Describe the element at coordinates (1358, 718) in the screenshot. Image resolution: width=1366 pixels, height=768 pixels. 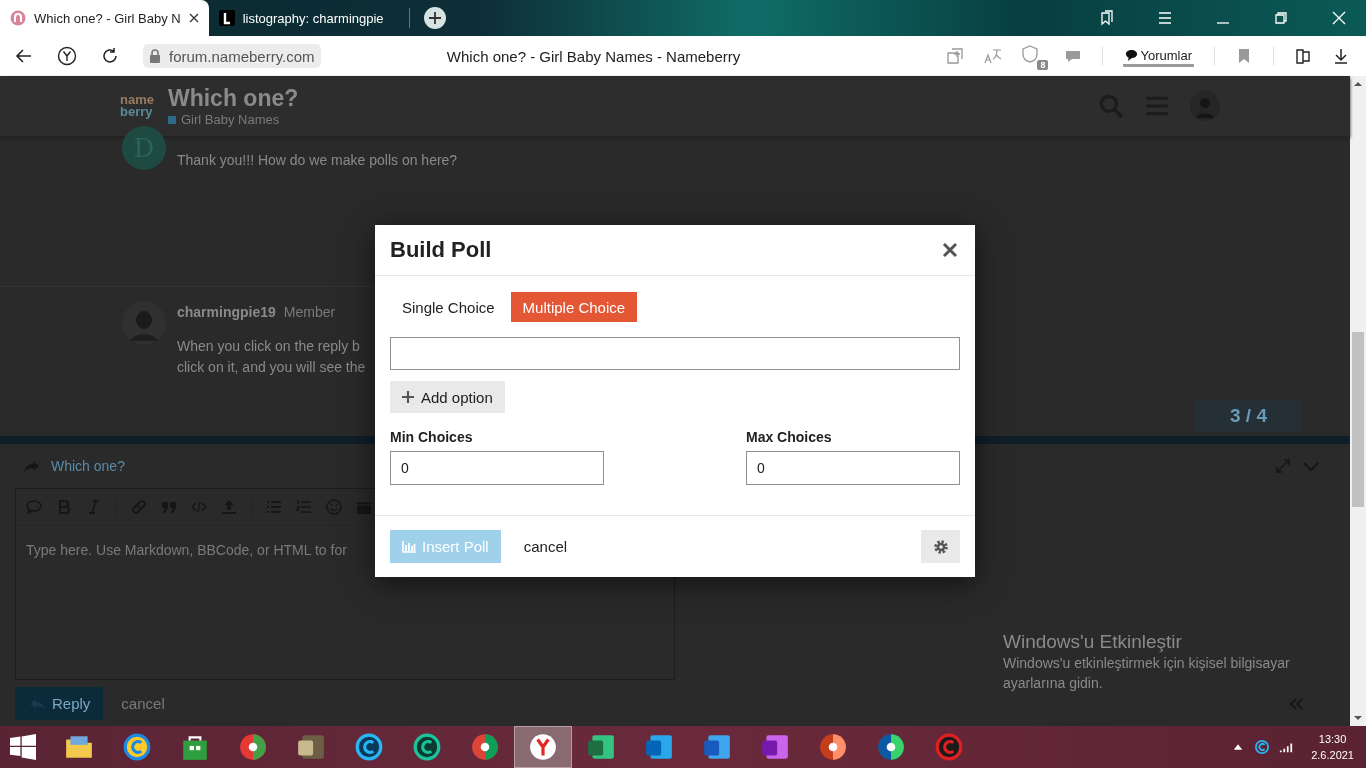
I see `scroll-down-icon` at that location.